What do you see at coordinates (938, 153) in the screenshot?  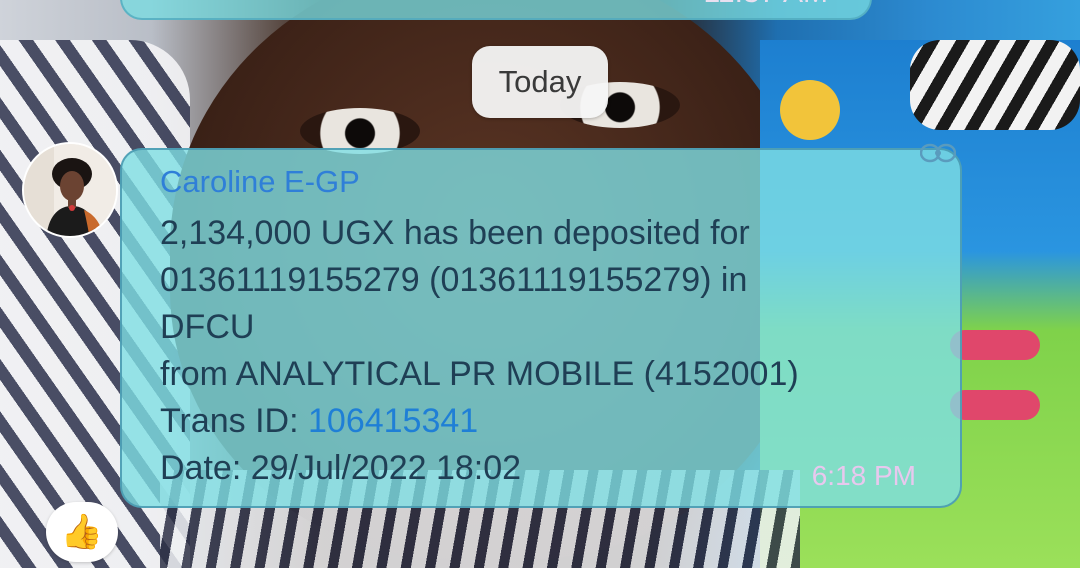 I see `bubble-bow-icon` at bounding box center [938, 153].